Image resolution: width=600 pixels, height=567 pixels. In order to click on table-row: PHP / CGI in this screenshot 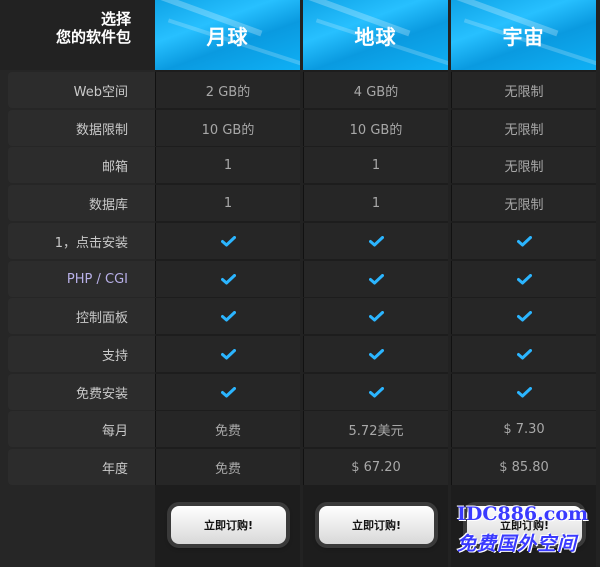, I will do `click(300, 279)`.